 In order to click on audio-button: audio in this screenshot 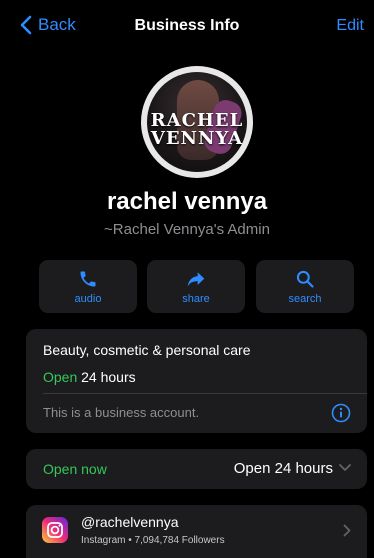, I will do `click(88, 286)`.